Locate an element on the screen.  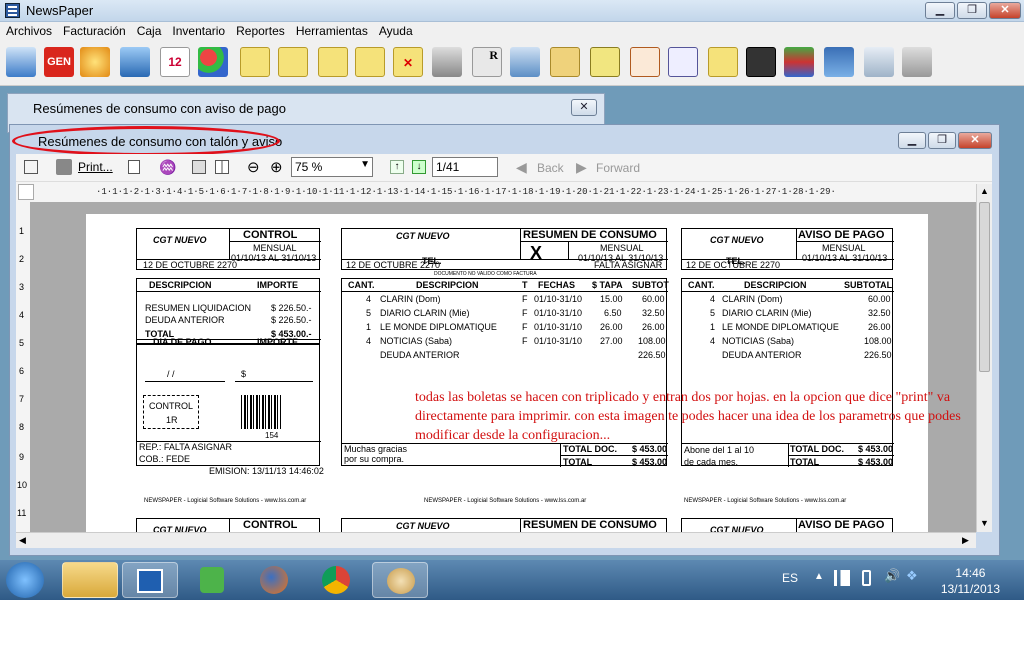
back-button: Back is located at coordinates (550, 168).